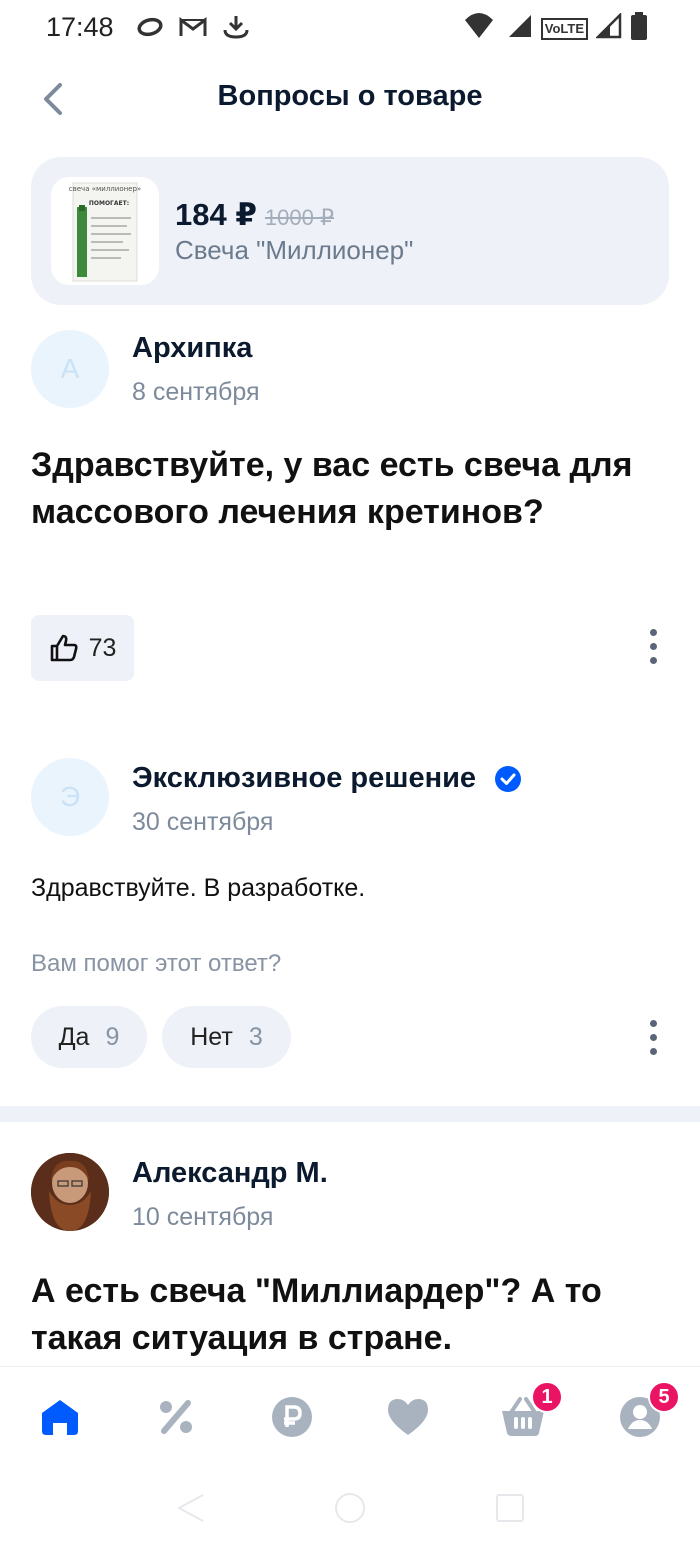 The width and height of the screenshot is (700, 1556). Describe the element at coordinates (236, 29) in the screenshot. I see `download-icon` at that location.